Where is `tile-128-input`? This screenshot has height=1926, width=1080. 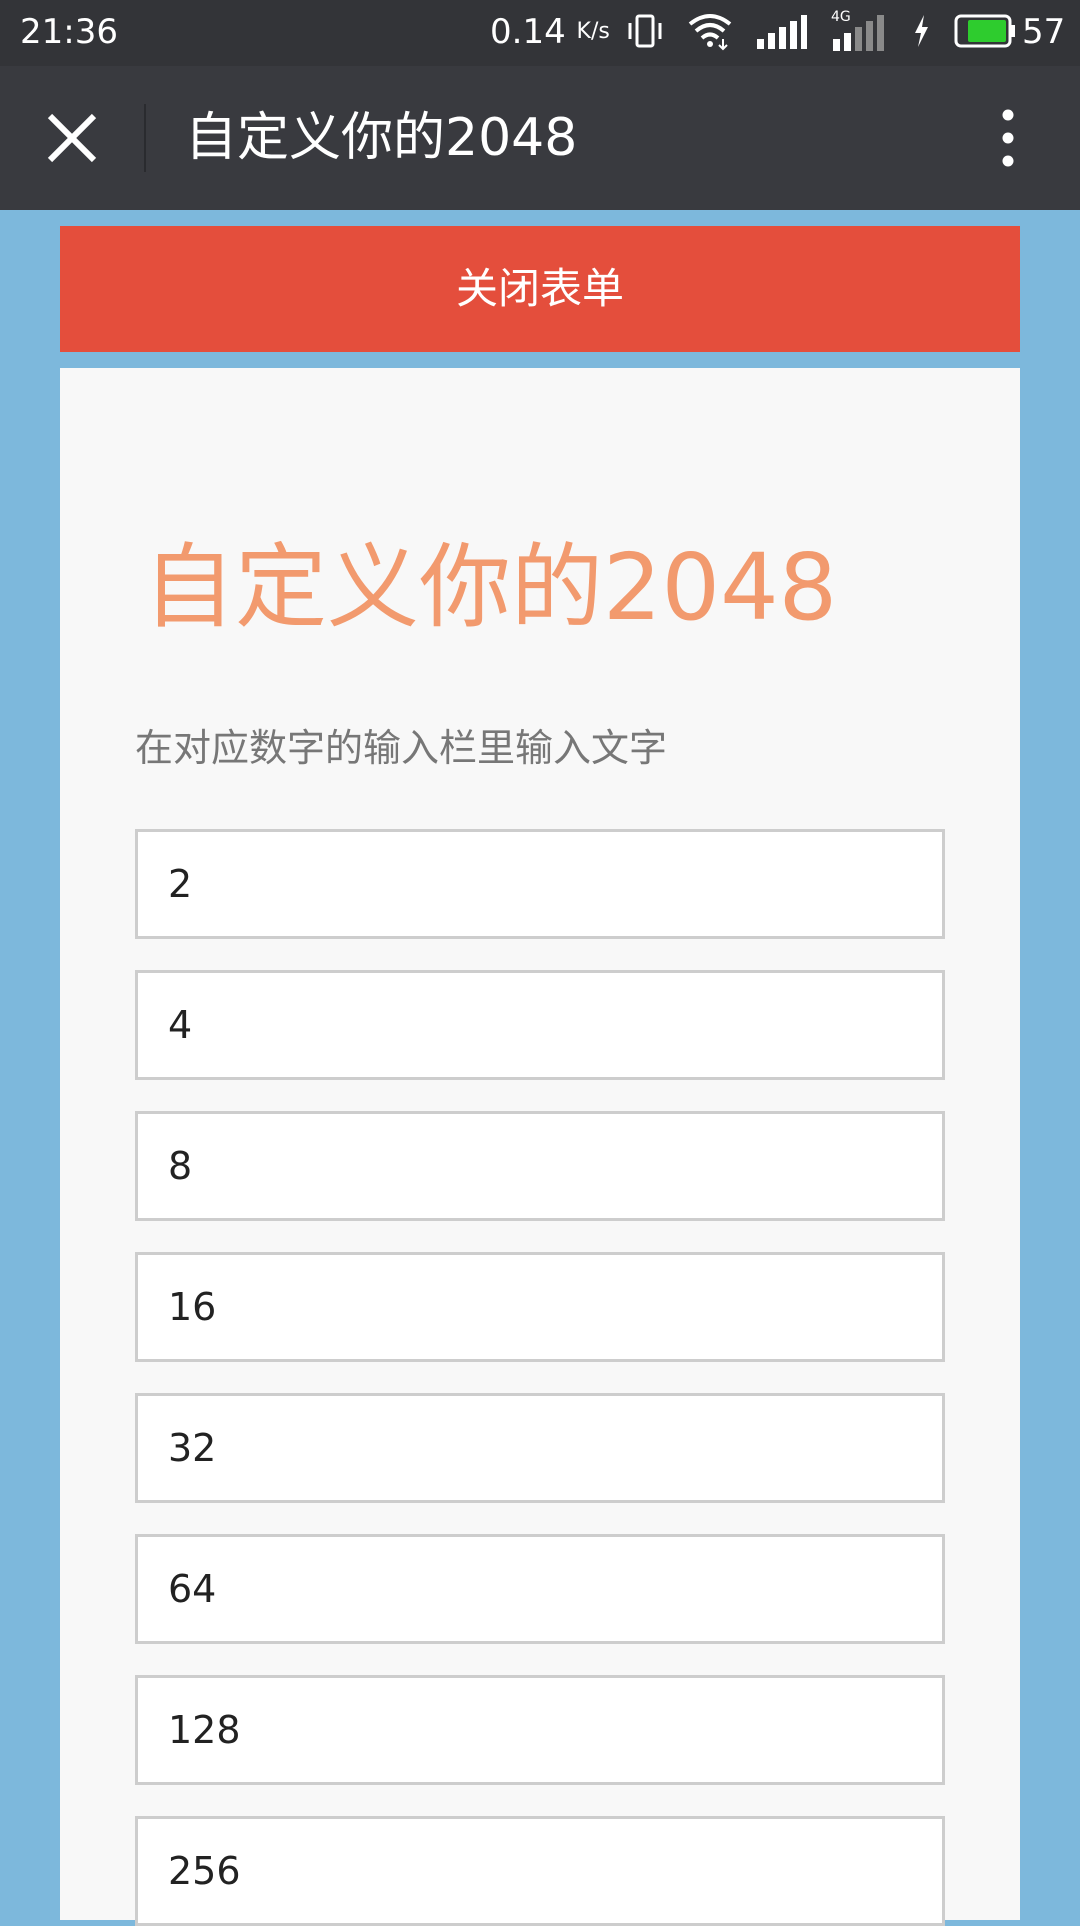
tile-128-input is located at coordinates (540, 1730).